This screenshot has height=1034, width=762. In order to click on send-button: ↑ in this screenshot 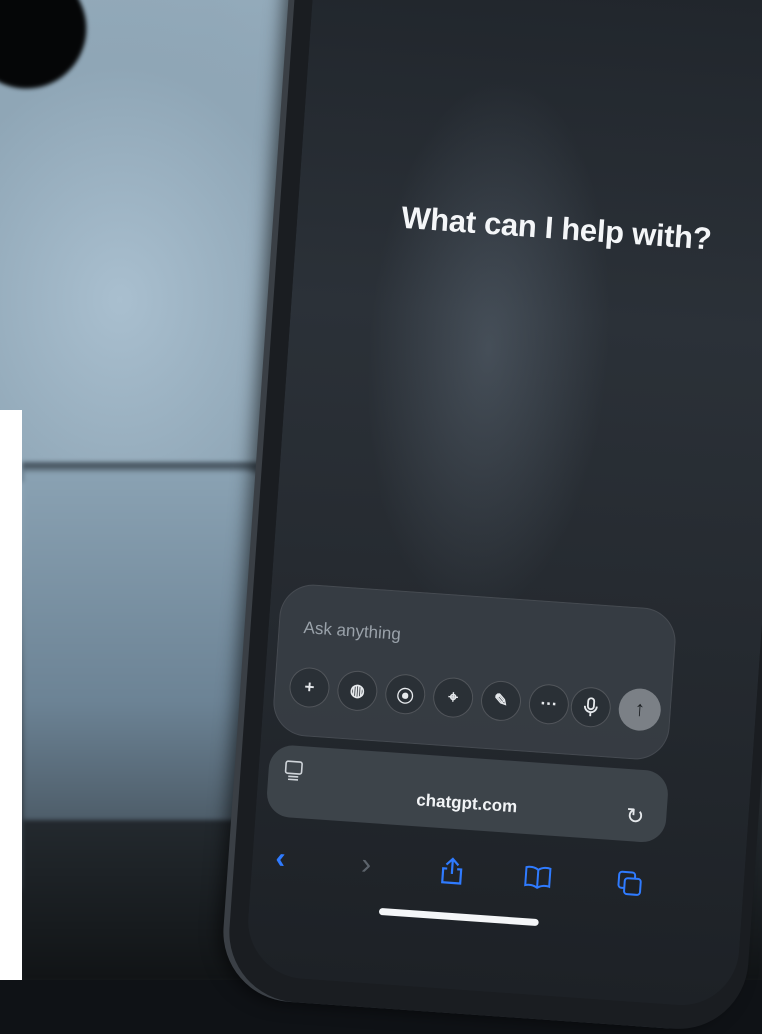, I will do `click(639, 709)`.